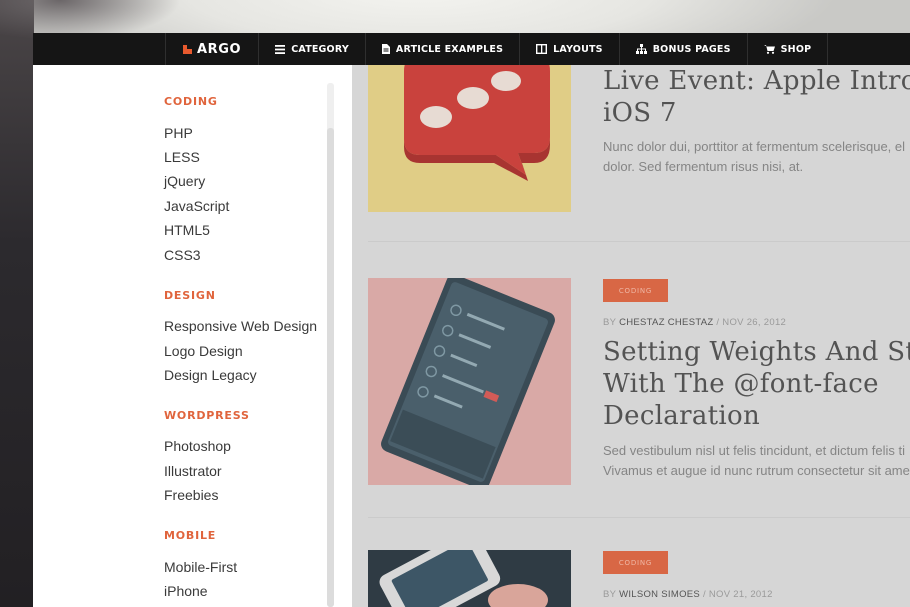 This screenshot has height=607, width=910. Describe the element at coordinates (756, 97) in the screenshot. I see `article-title: Live Event: Apple Introduc iOS 7` at that location.